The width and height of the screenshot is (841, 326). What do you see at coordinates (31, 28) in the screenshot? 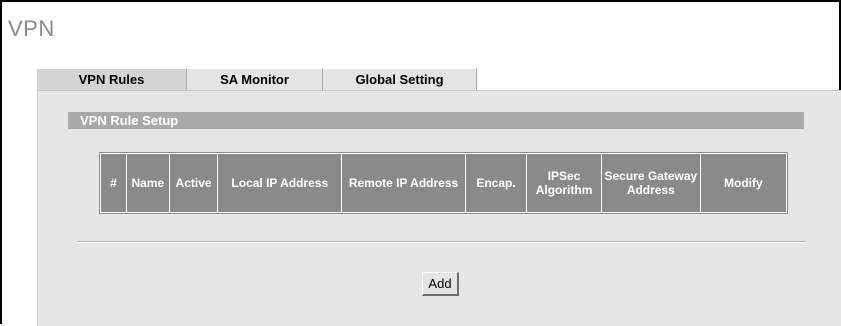
I see `page-title: VPN` at bounding box center [31, 28].